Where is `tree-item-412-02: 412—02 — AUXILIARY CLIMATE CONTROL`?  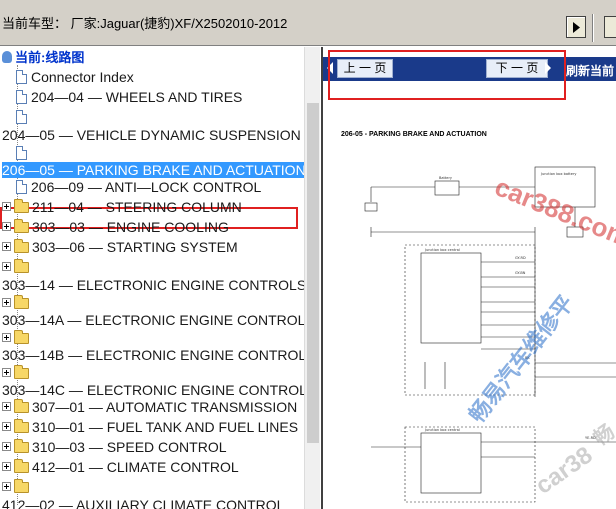
tree-item-412-02: 412—02 — AUXILIARY CLIMATE CONTROL is located at coordinates (143, 502).